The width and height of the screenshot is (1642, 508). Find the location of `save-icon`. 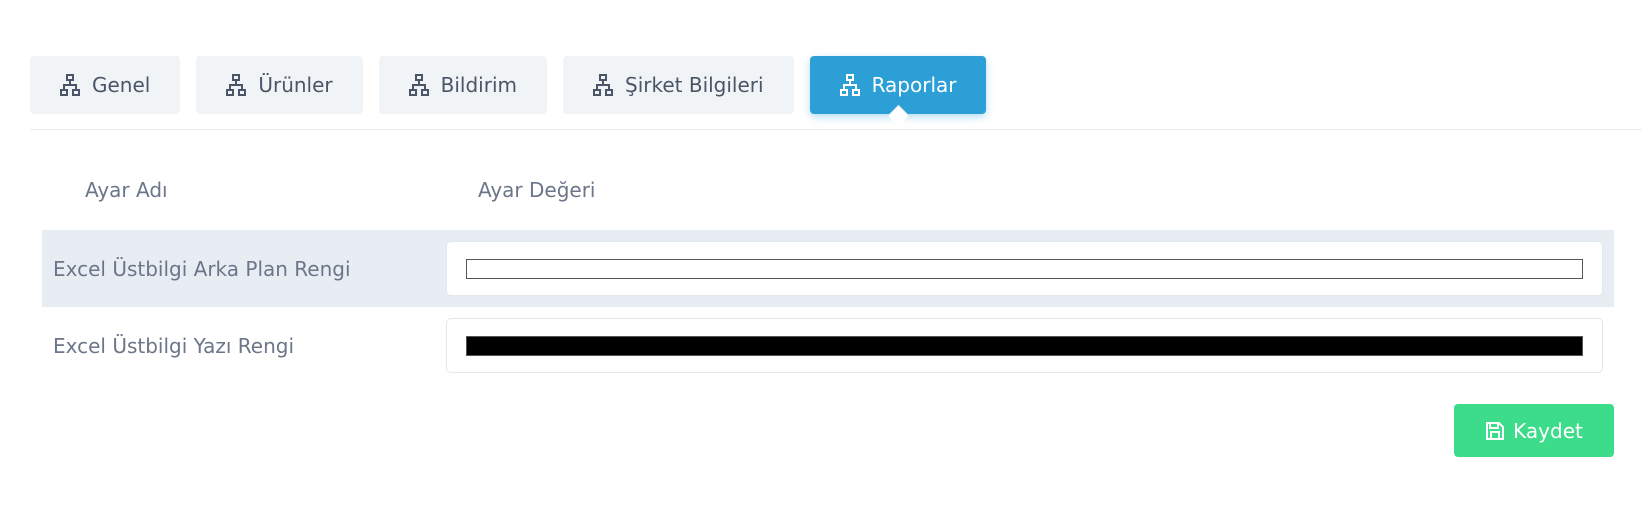

save-icon is located at coordinates (1495, 431).